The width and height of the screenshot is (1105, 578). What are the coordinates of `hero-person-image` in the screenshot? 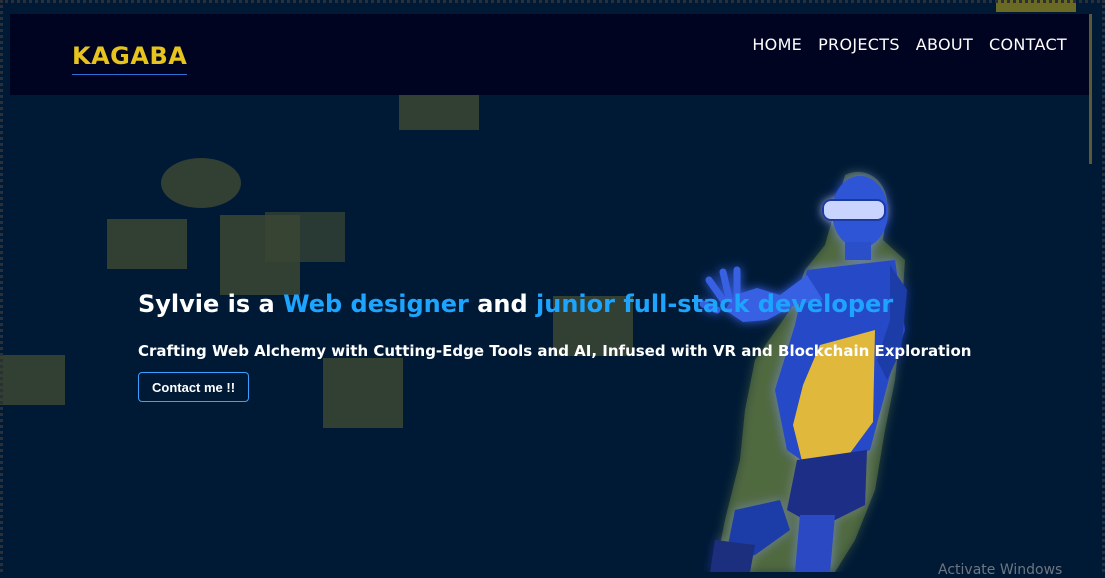 It's located at (803, 371).